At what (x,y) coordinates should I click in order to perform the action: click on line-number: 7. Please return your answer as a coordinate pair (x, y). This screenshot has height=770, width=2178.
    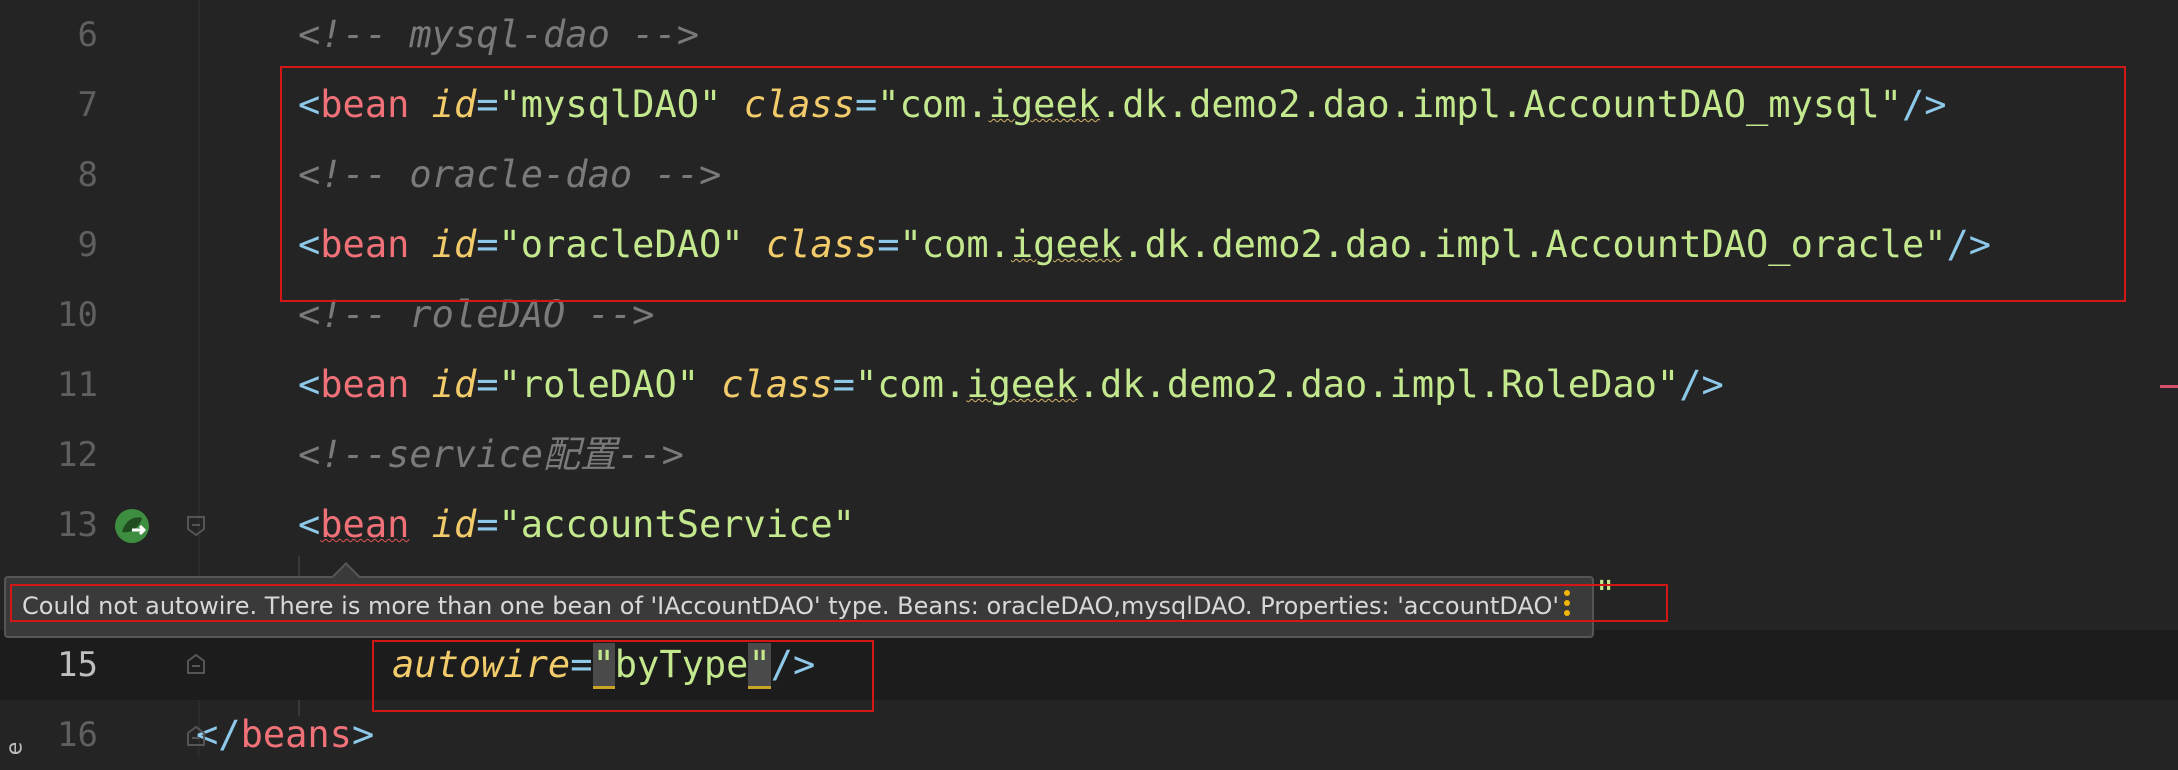
    Looking at the image, I should click on (87, 105).